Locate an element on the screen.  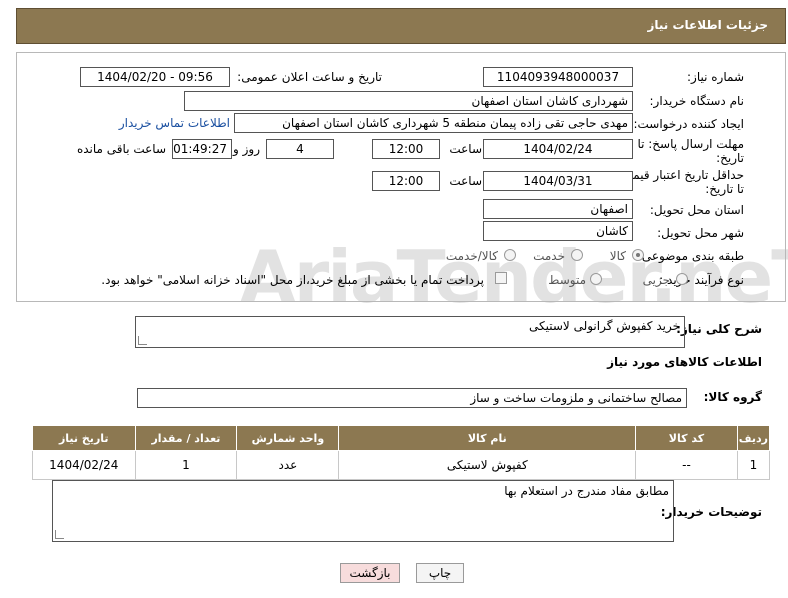
days-remaining-field: 4 is located at coordinates (300, 149).